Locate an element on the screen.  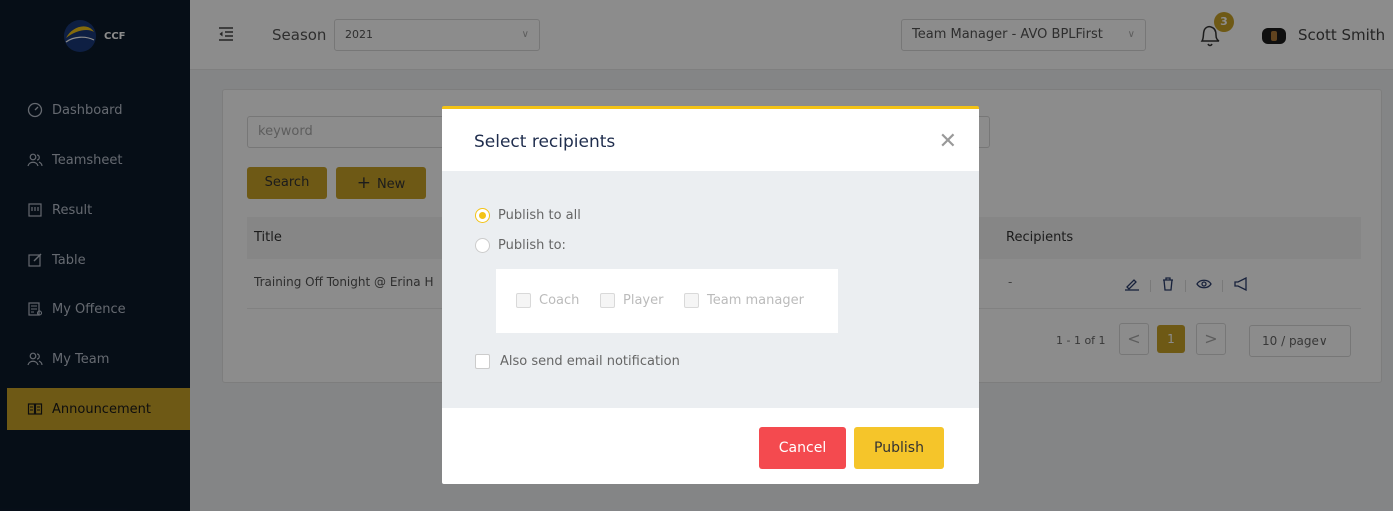
radio-publish-to: Publish to: is located at coordinates (520, 245).